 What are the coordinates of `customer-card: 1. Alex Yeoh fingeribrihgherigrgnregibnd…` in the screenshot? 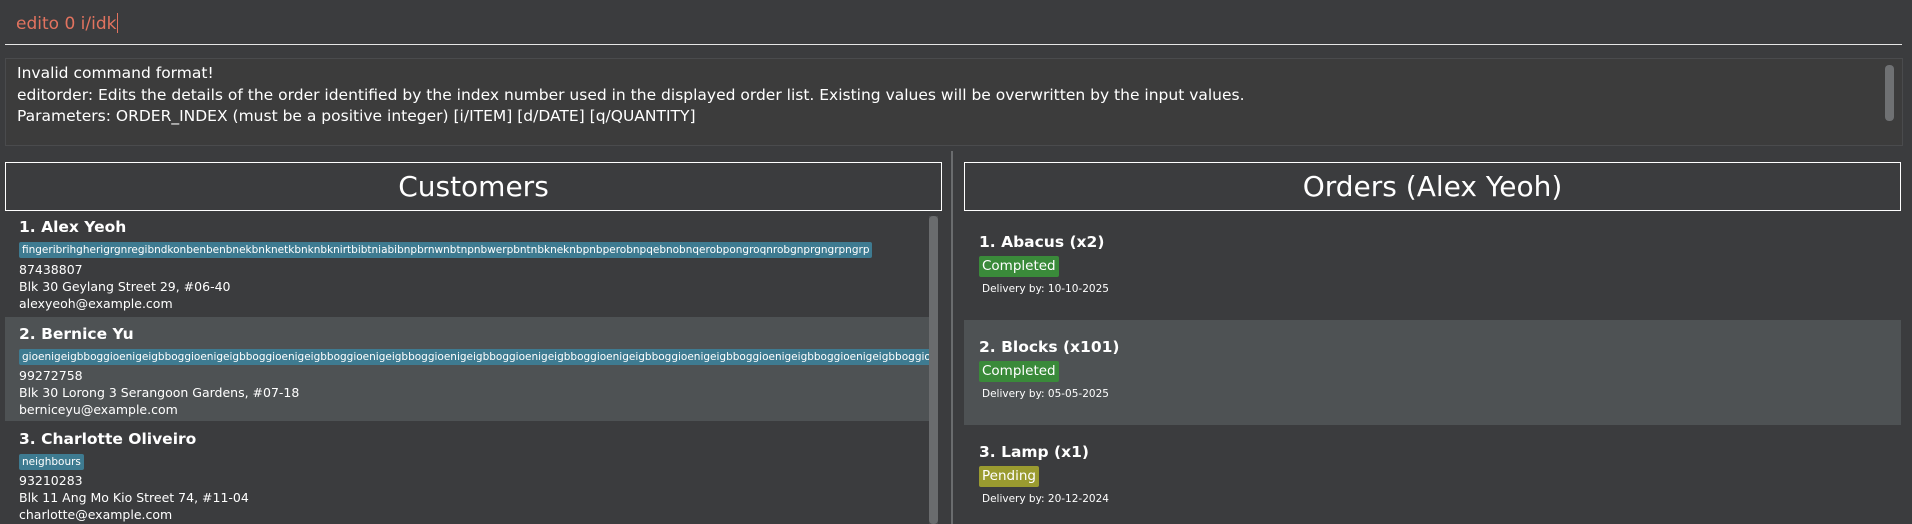 It's located at (467, 265).